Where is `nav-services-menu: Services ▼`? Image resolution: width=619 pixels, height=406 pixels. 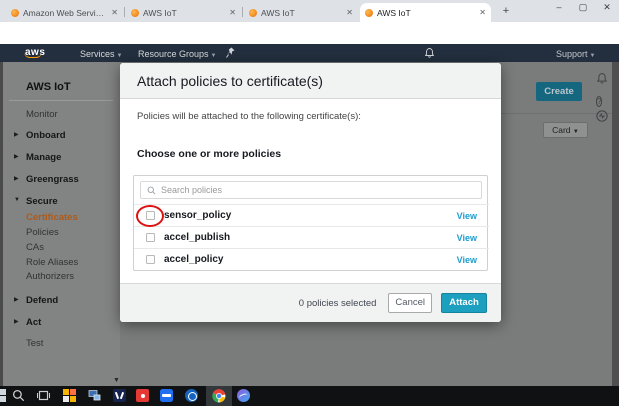 nav-services-menu: Services ▼ is located at coordinates (101, 54).